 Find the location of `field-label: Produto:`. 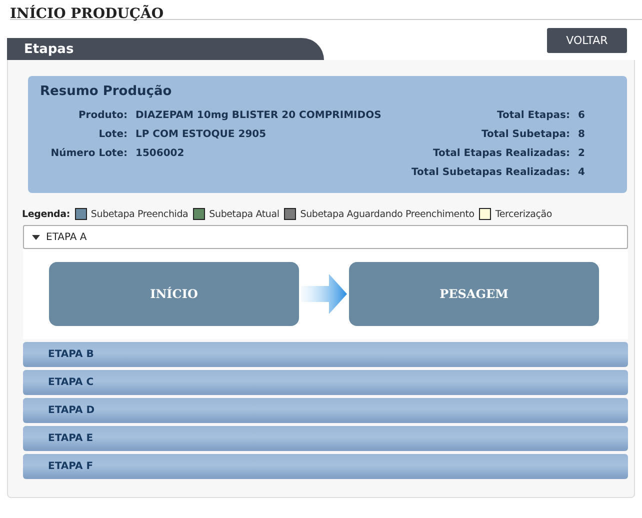

field-label: Produto: is located at coordinates (102, 116).